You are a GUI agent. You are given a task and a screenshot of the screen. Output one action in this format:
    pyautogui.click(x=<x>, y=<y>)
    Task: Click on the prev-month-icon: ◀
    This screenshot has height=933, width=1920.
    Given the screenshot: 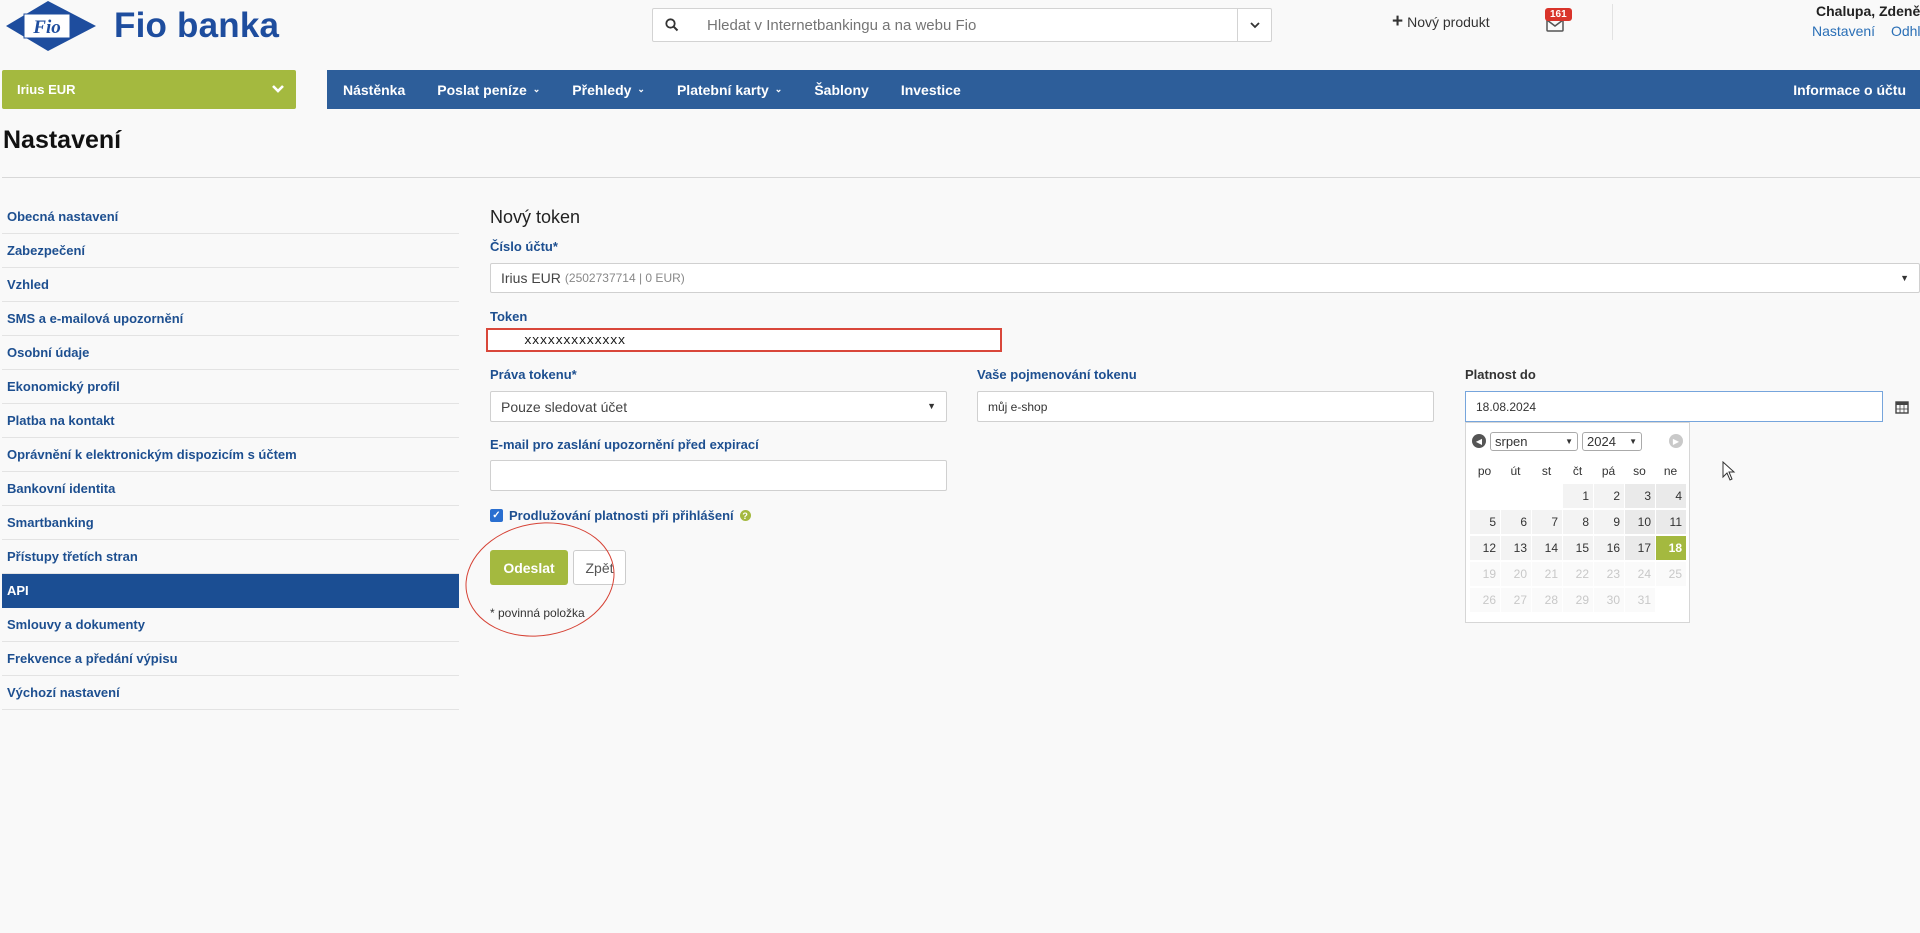 What is the action you would take?
    pyautogui.click(x=1479, y=441)
    